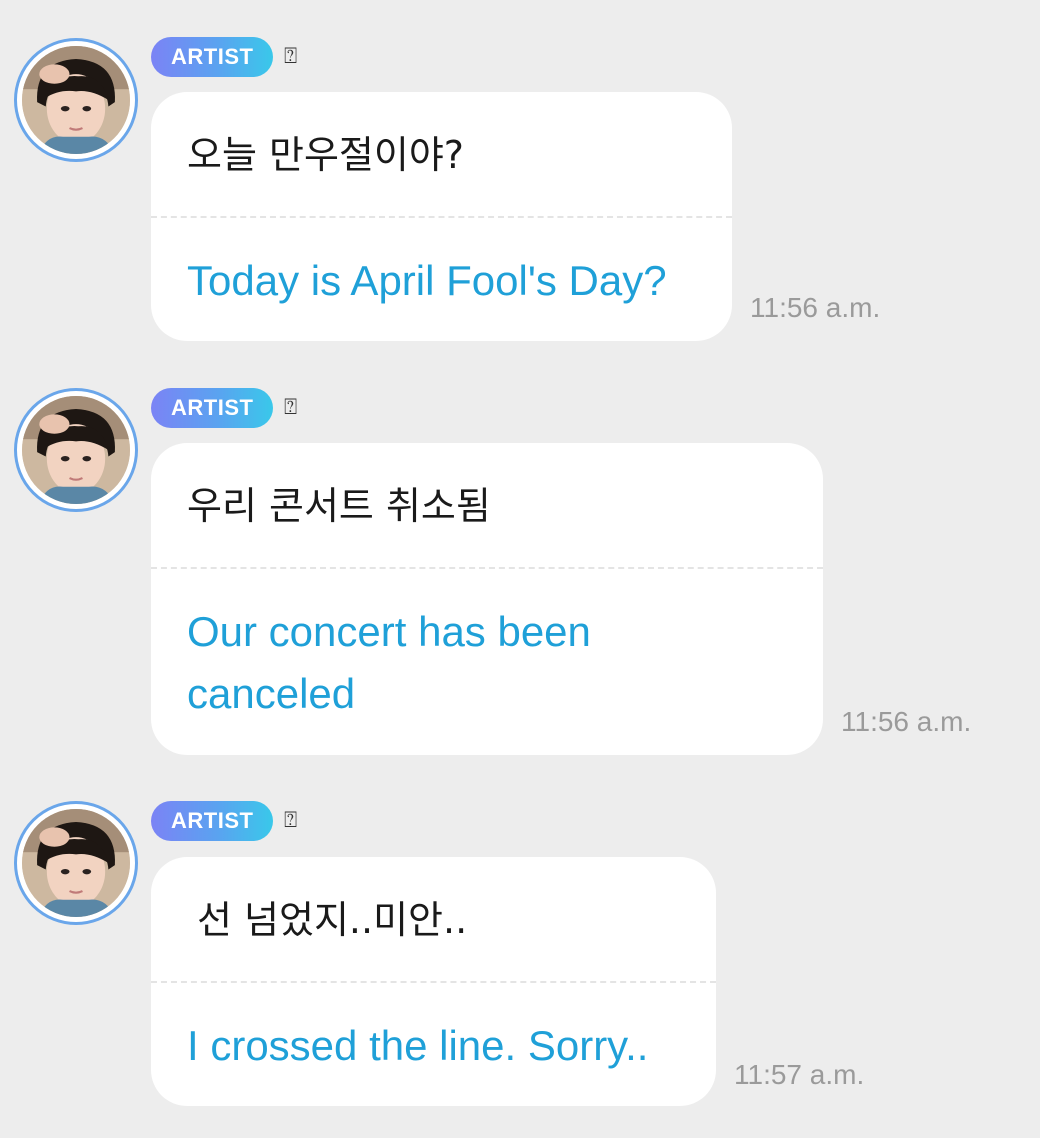  What do you see at coordinates (799, 1074) in the screenshot?
I see `message-timestamp: 11:57 a.m.` at bounding box center [799, 1074].